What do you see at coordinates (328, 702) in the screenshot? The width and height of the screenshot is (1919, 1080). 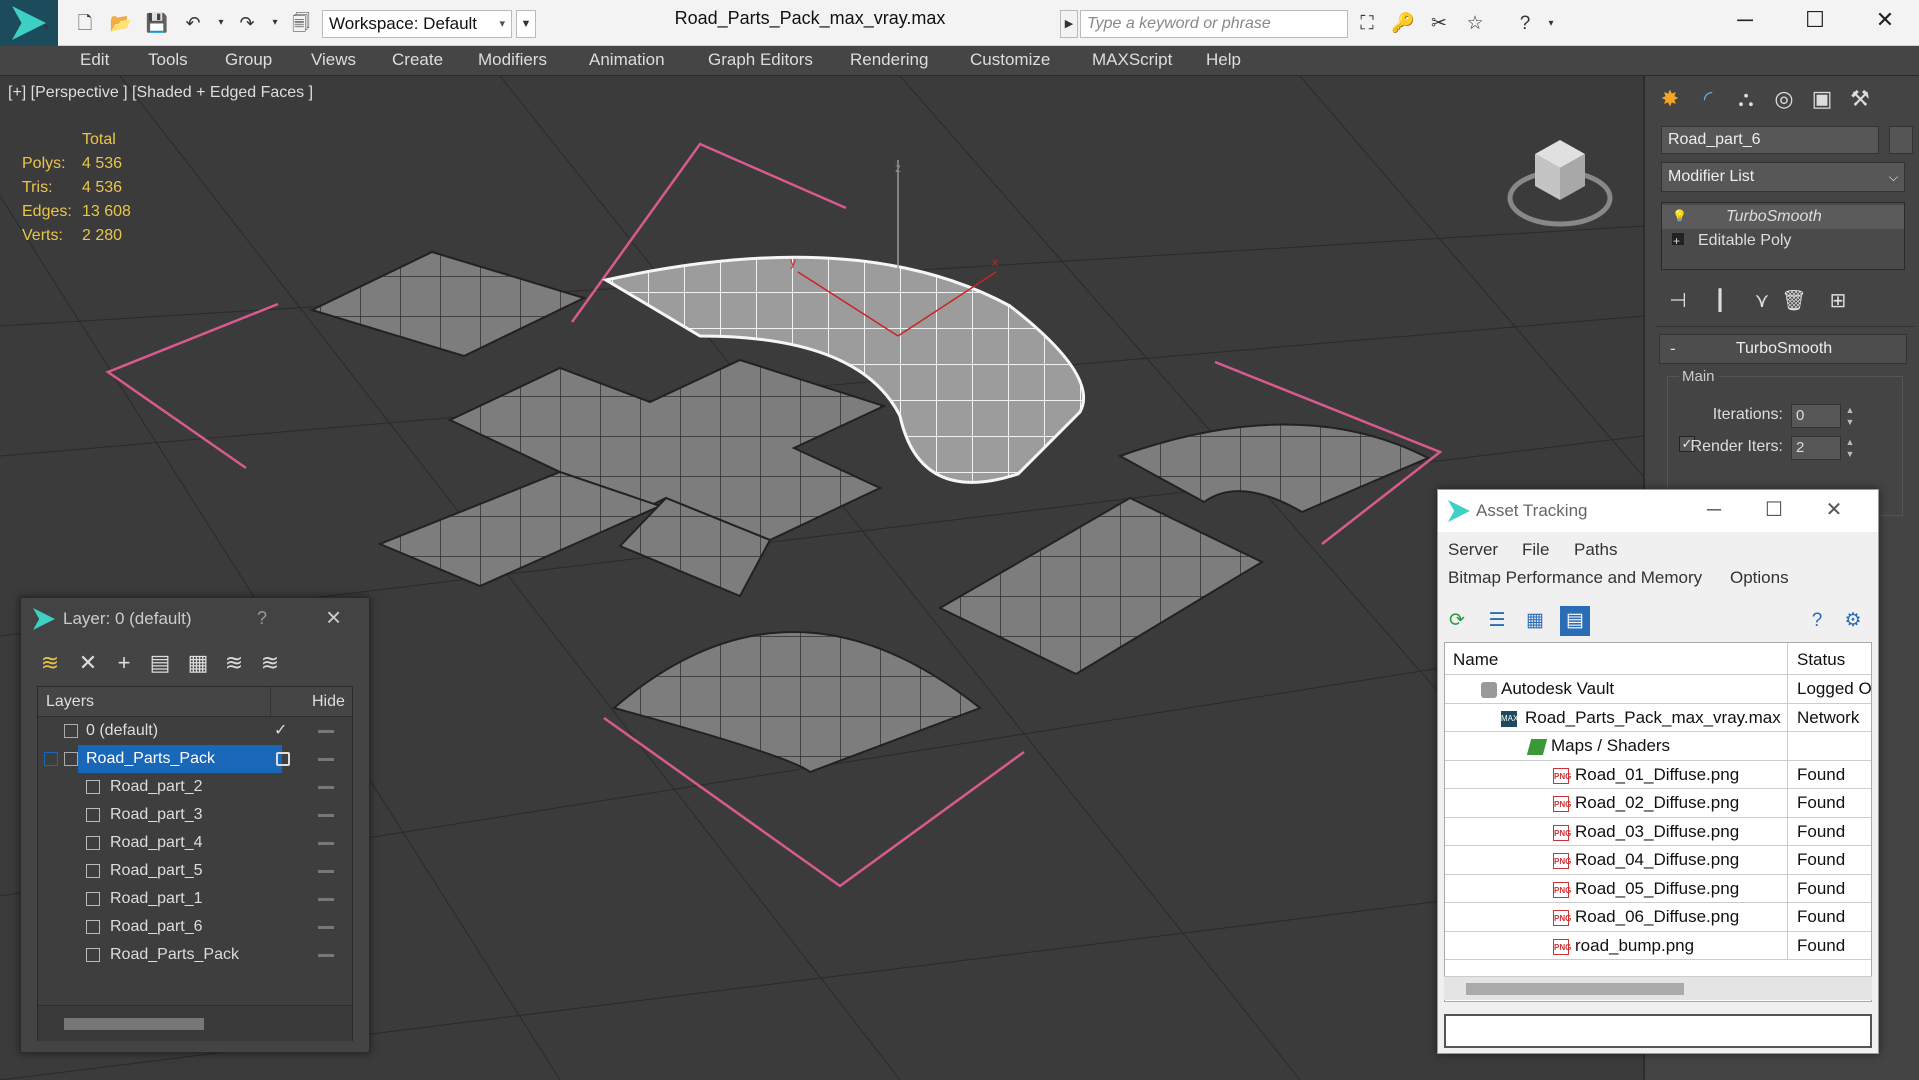 I see `column-hide: Hide` at bounding box center [328, 702].